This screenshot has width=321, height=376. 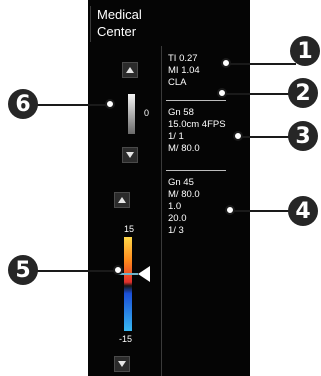 I want to click on callout-badge-2: 2, so click(x=303, y=93).